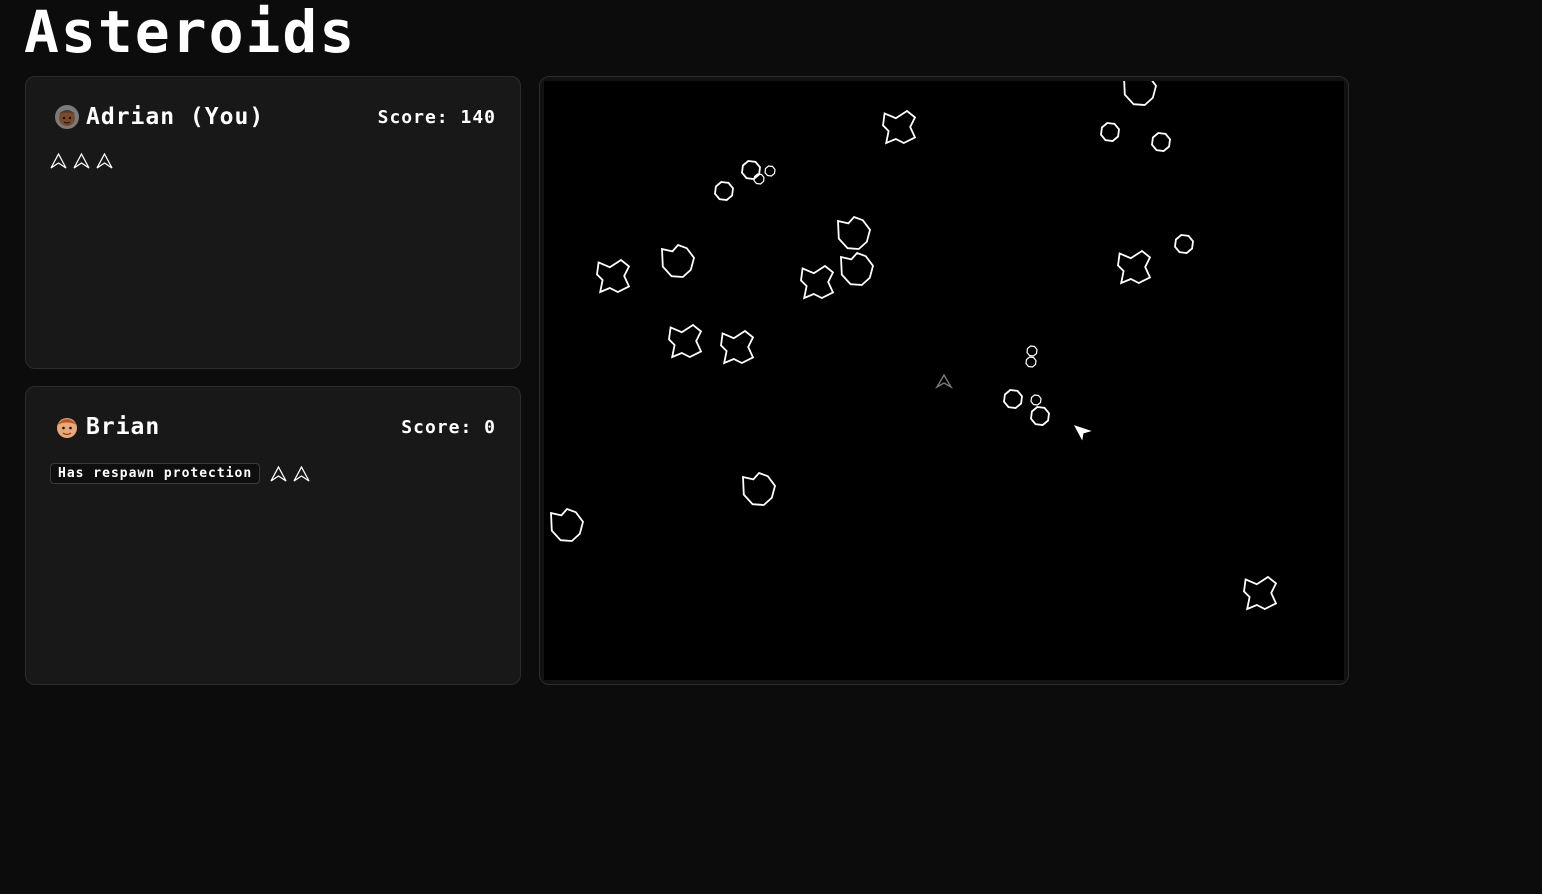  Describe the element at coordinates (448, 427) in the screenshot. I see `player-score: Score: 0` at that location.